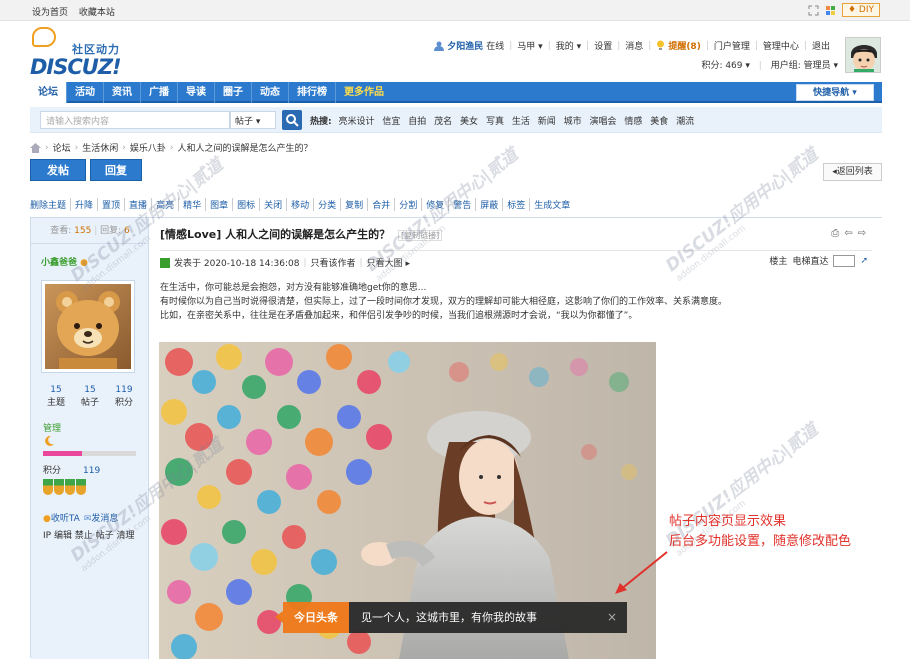  I want to click on hot-keyword: 茂名, so click(443, 122).